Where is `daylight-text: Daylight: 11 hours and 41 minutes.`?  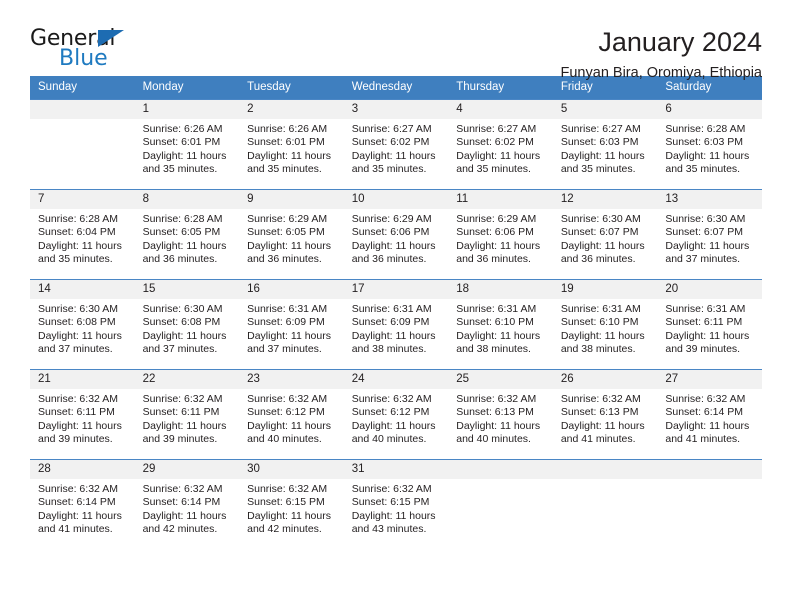
daylight-text: Daylight: 11 hours and 41 minutes. is located at coordinates (707, 432).